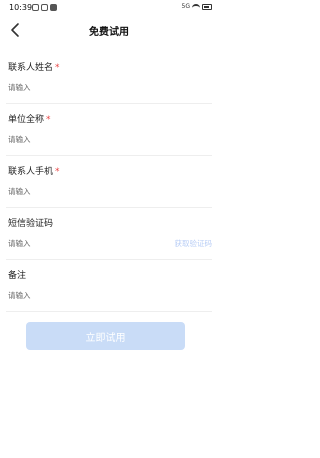 This screenshot has height=458, width=320. I want to click on field-label-text: 备注, so click(17, 276).